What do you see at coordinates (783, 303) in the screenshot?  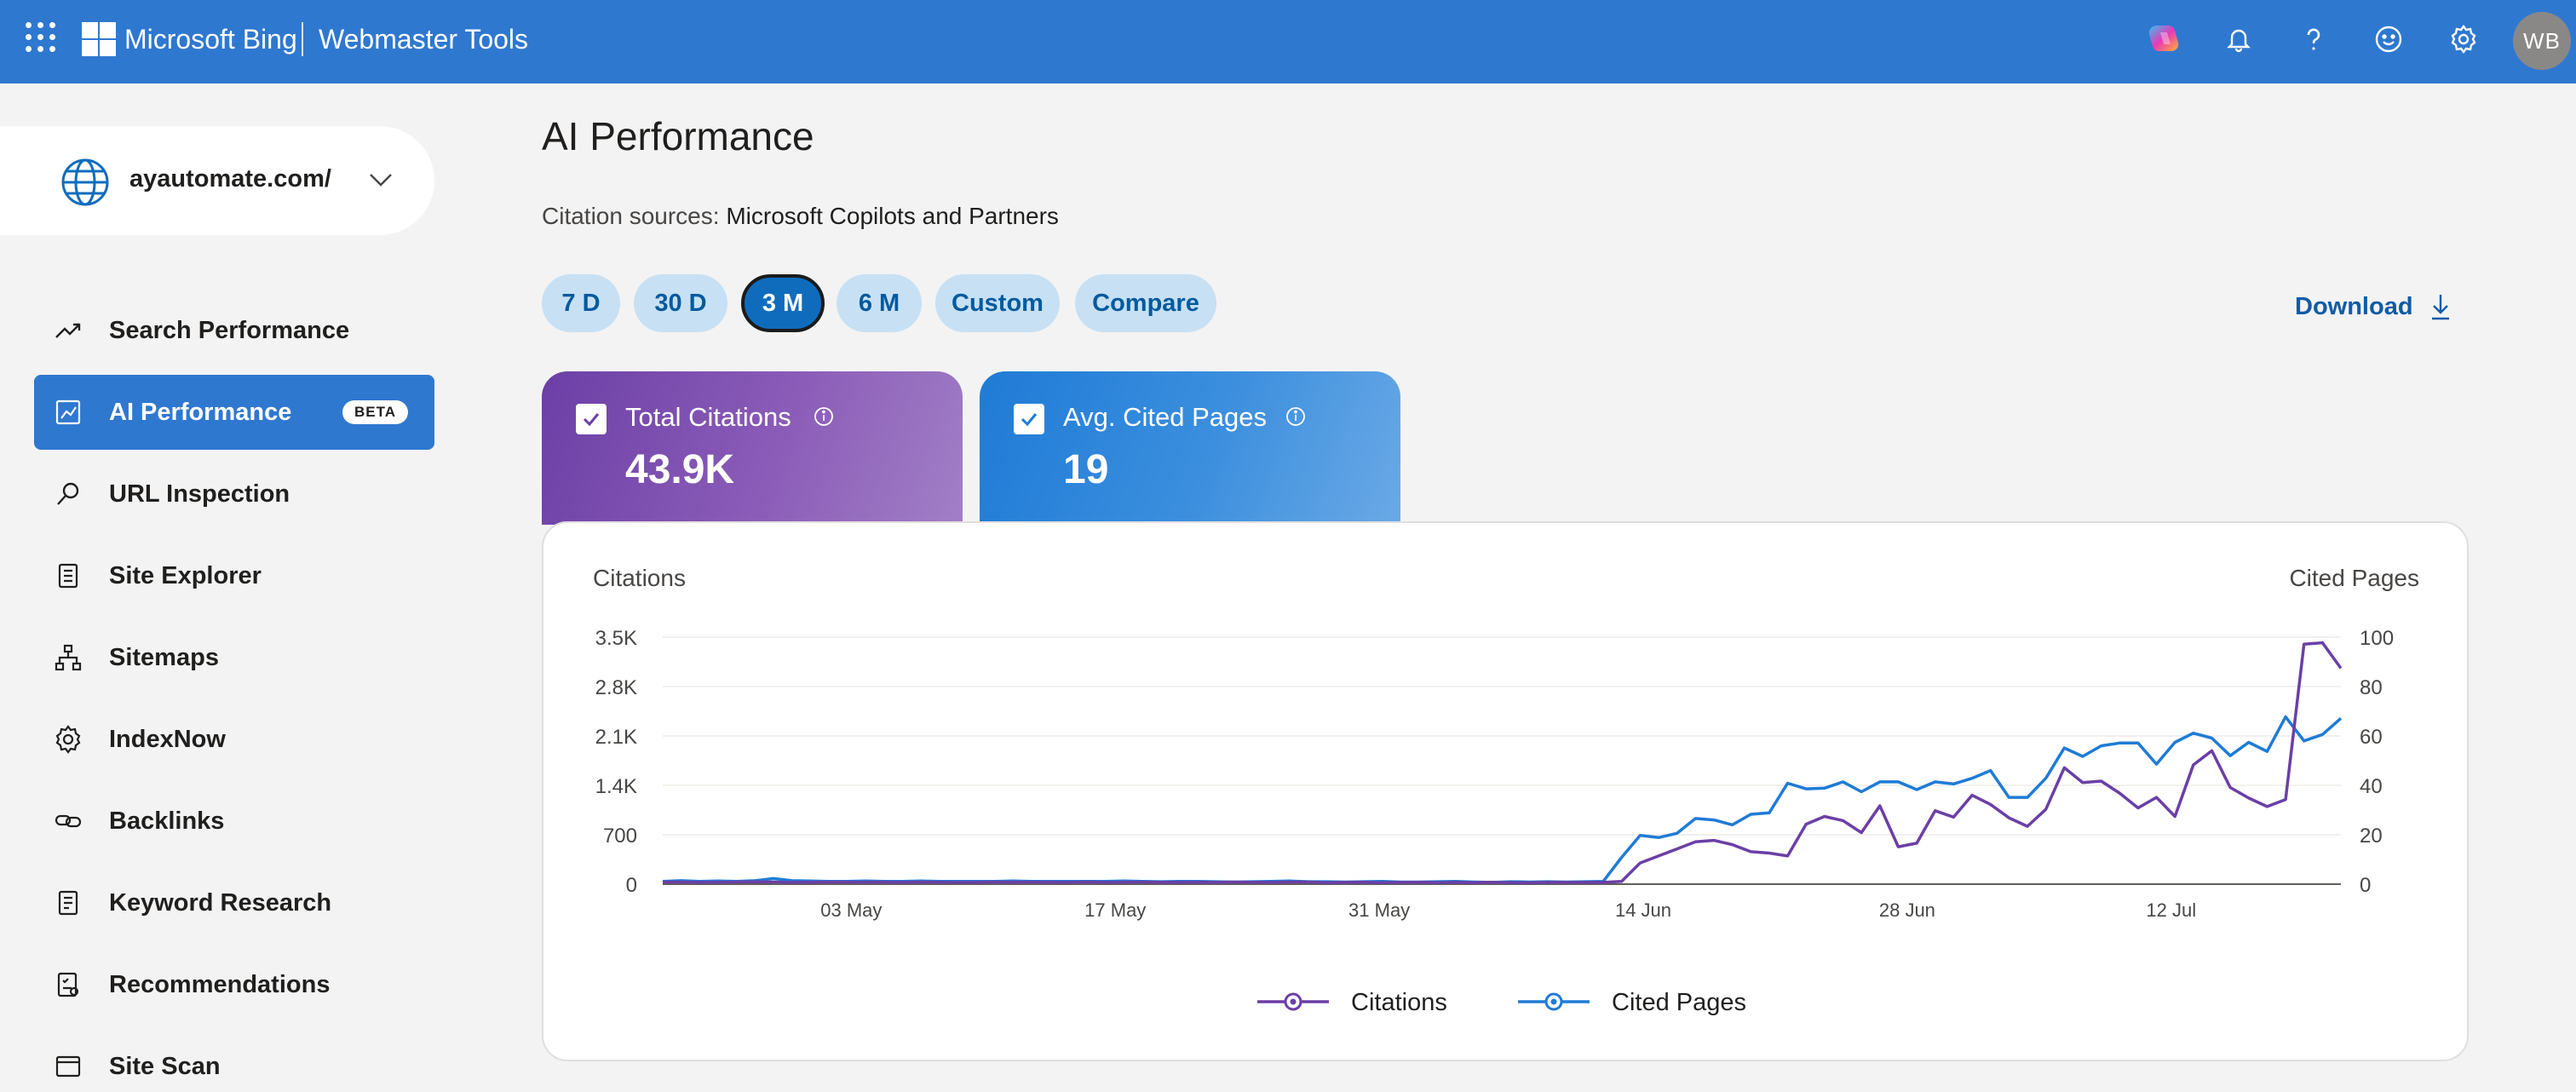 I see `range-3m-button: 3 M` at bounding box center [783, 303].